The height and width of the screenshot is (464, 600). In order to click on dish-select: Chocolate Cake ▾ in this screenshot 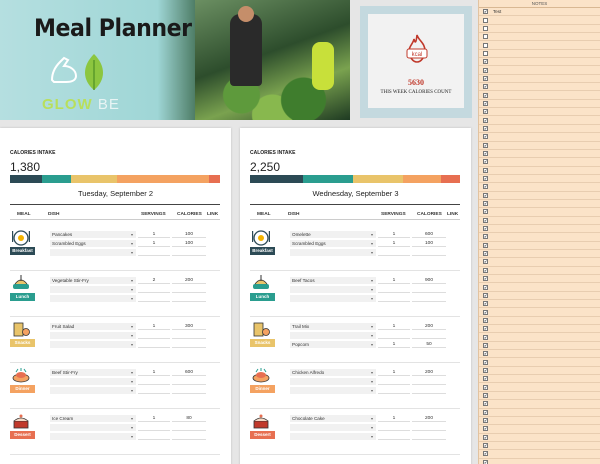, I will do `click(333, 418)`.